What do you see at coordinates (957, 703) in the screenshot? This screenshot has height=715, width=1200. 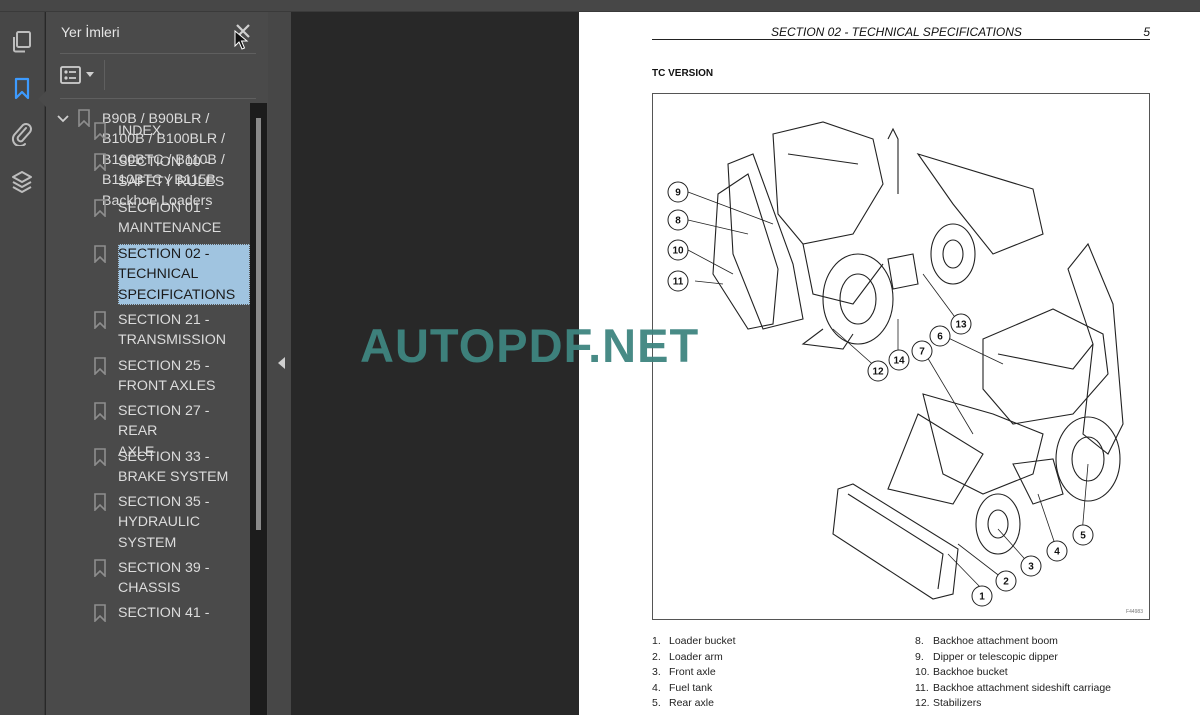 I see `legend-text: Stabilizers` at bounding box center [957, 703].